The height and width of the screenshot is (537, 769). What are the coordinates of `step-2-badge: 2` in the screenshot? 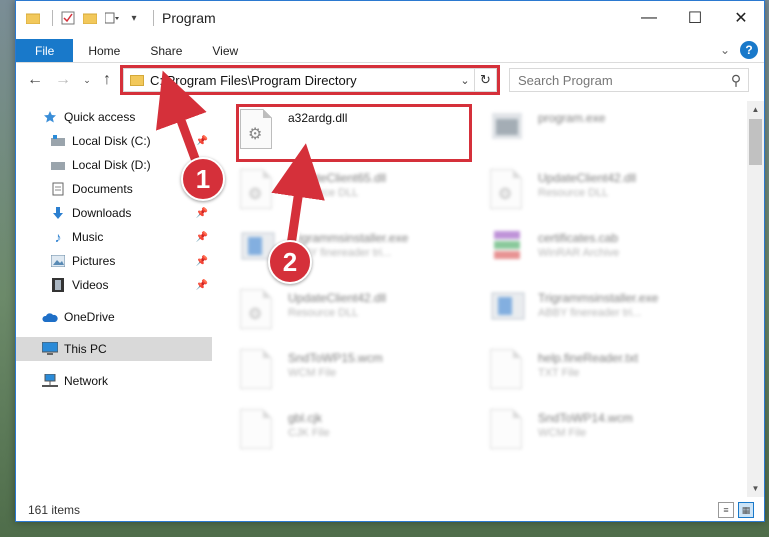 It's located at (290, 262).